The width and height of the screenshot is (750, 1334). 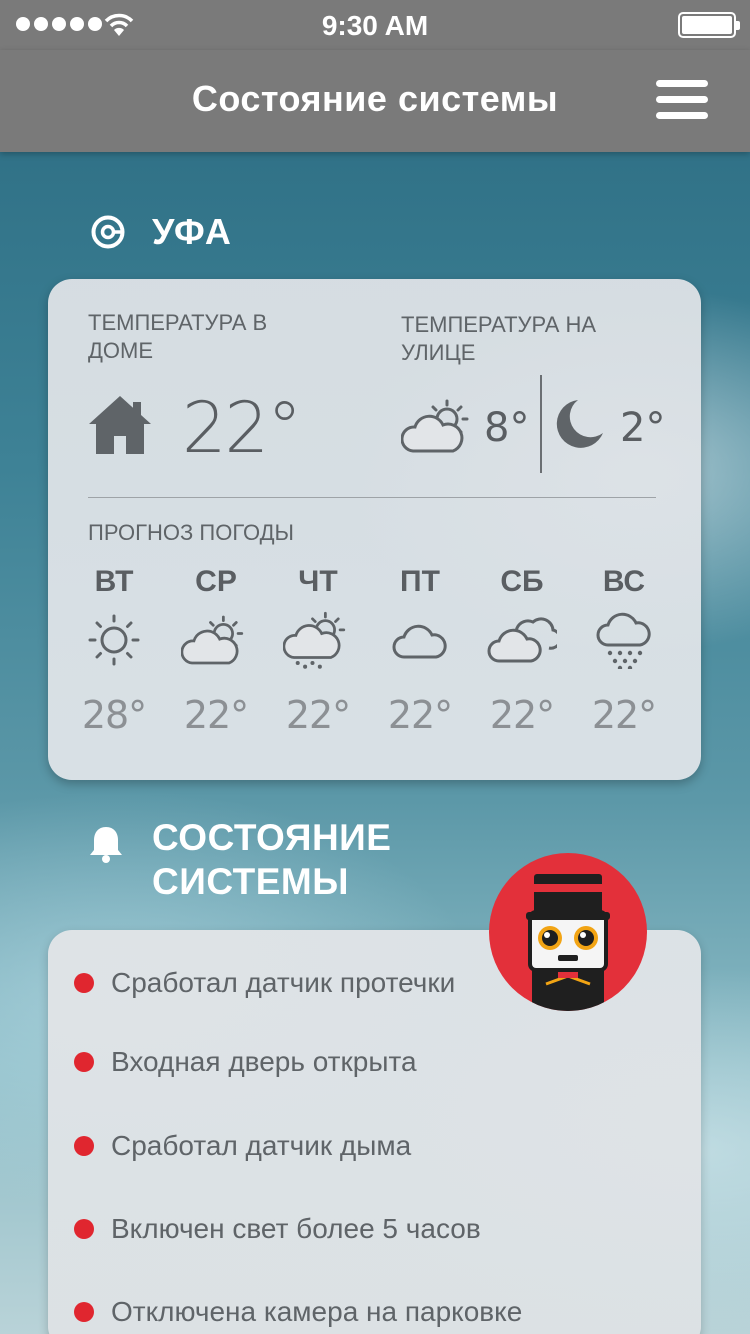 I want to click on battery-icon, so click(x=709, y=25).